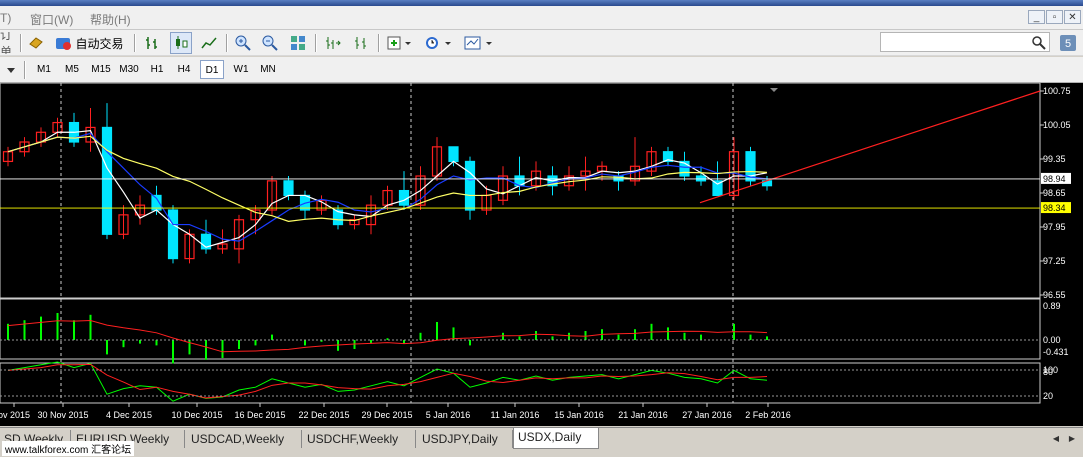  What do you see at coordinates (387, 336) in the screenshot?
I see `indicator1-signal-line` at bounding box center [387, 336].